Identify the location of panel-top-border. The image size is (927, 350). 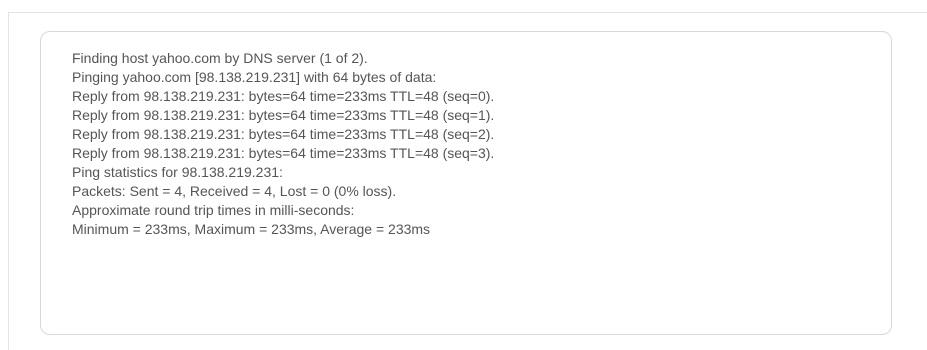
(467, 12).